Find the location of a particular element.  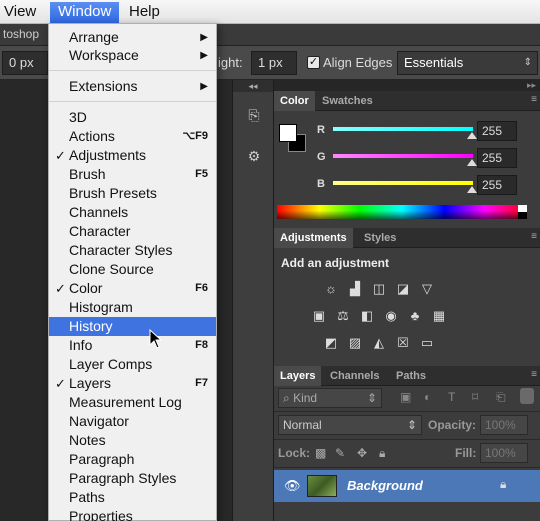

r-slider-thumb is located at coordinates (472, 135).